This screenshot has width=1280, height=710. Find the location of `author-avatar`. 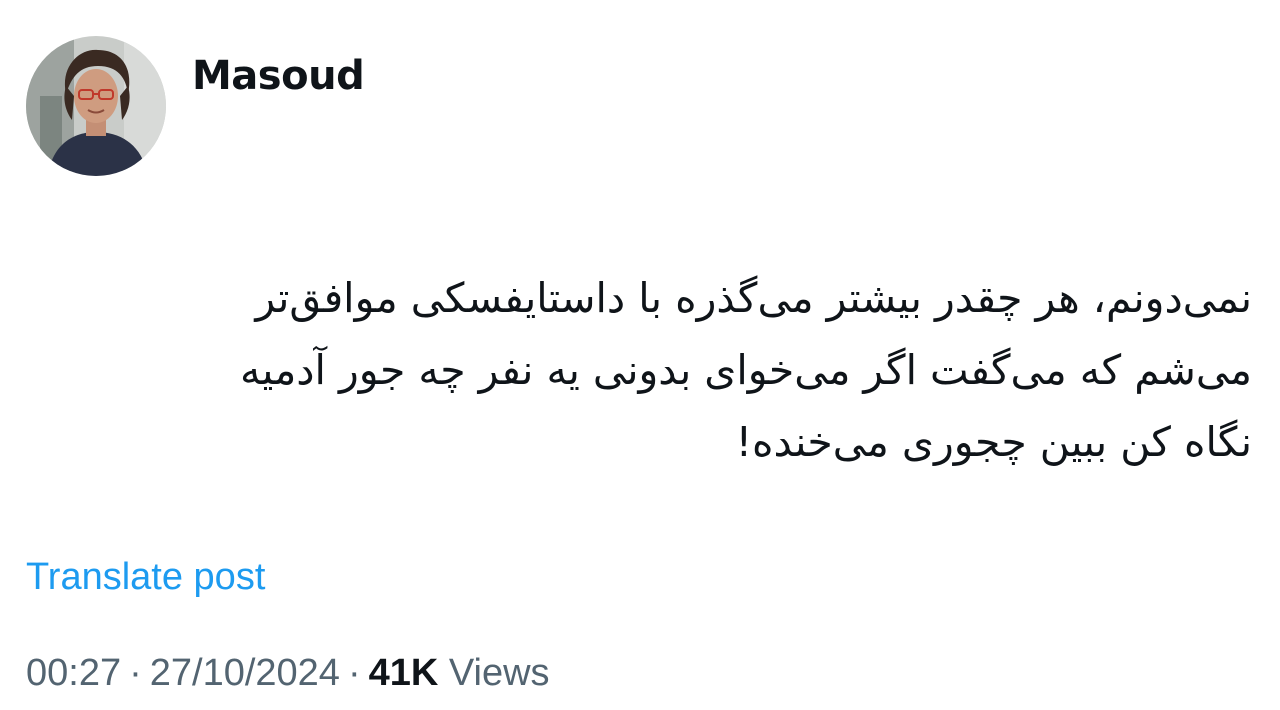

author-avatar is located at coordinates (96, 106).